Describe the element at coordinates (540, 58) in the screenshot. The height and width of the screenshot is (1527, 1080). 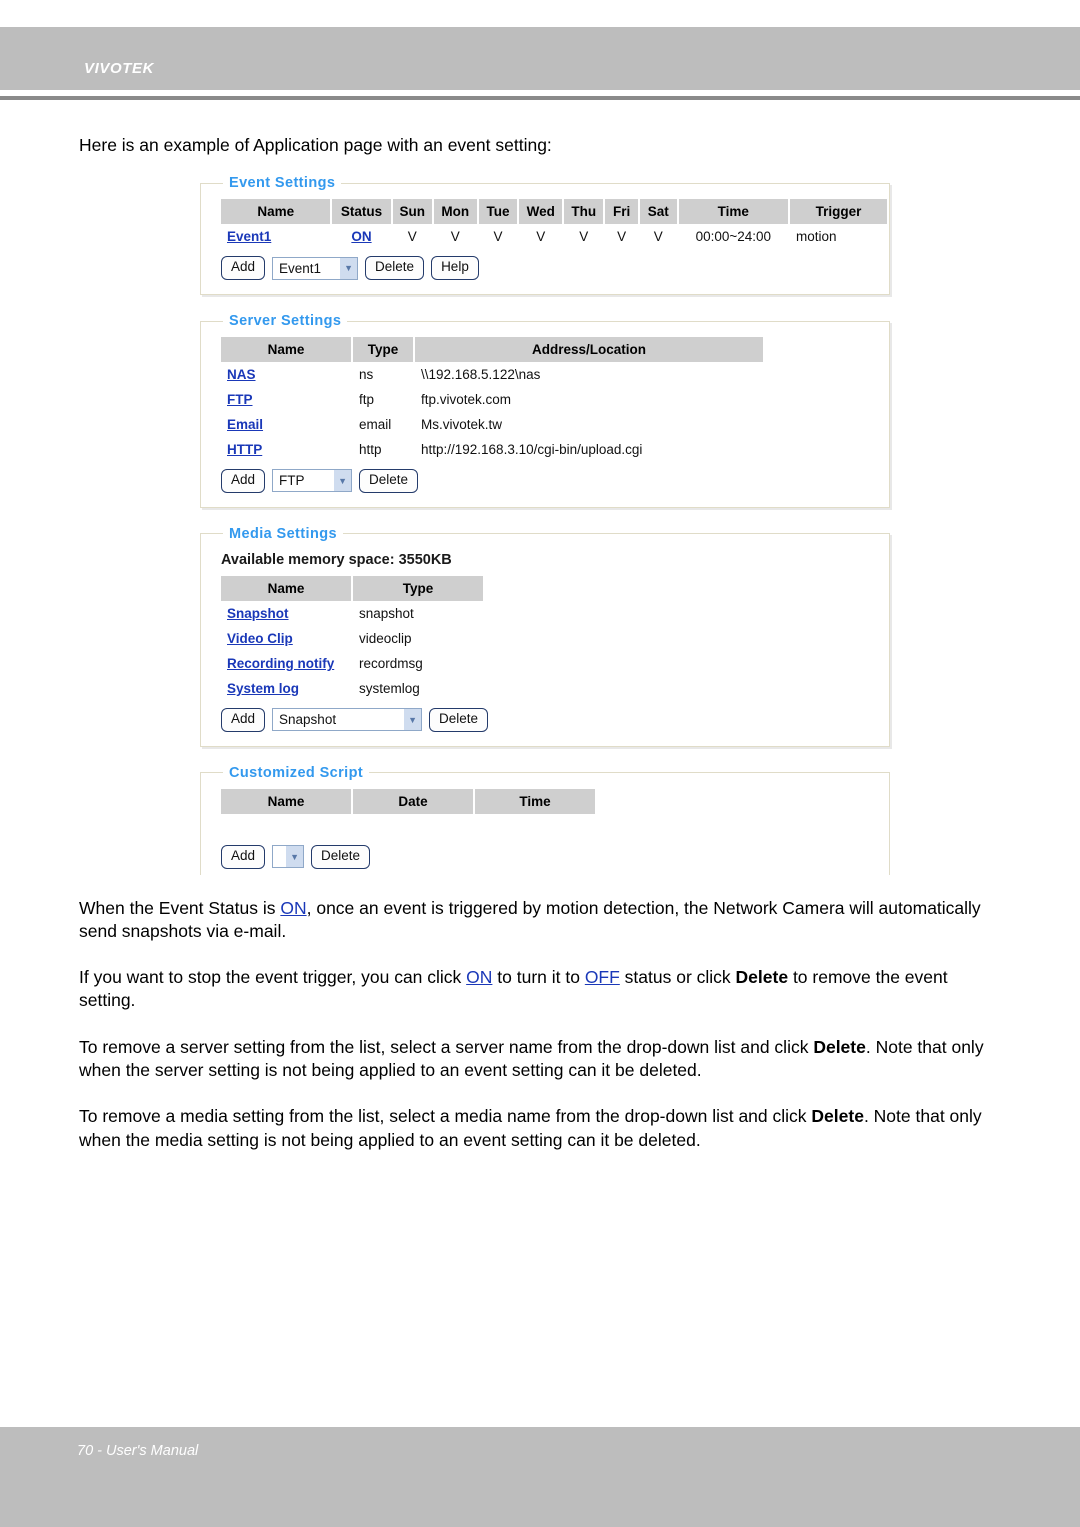
I see `page-header-bar` at that location.